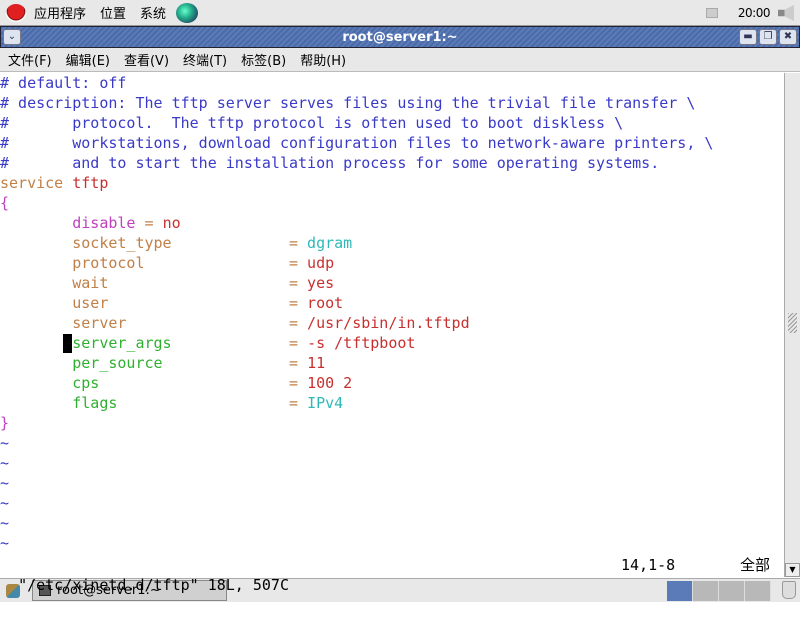  What do you see at coordinates (392, 263) in the screenshot?
I see `terminal-line: protocol = udp` at bounding box center [392, 263].